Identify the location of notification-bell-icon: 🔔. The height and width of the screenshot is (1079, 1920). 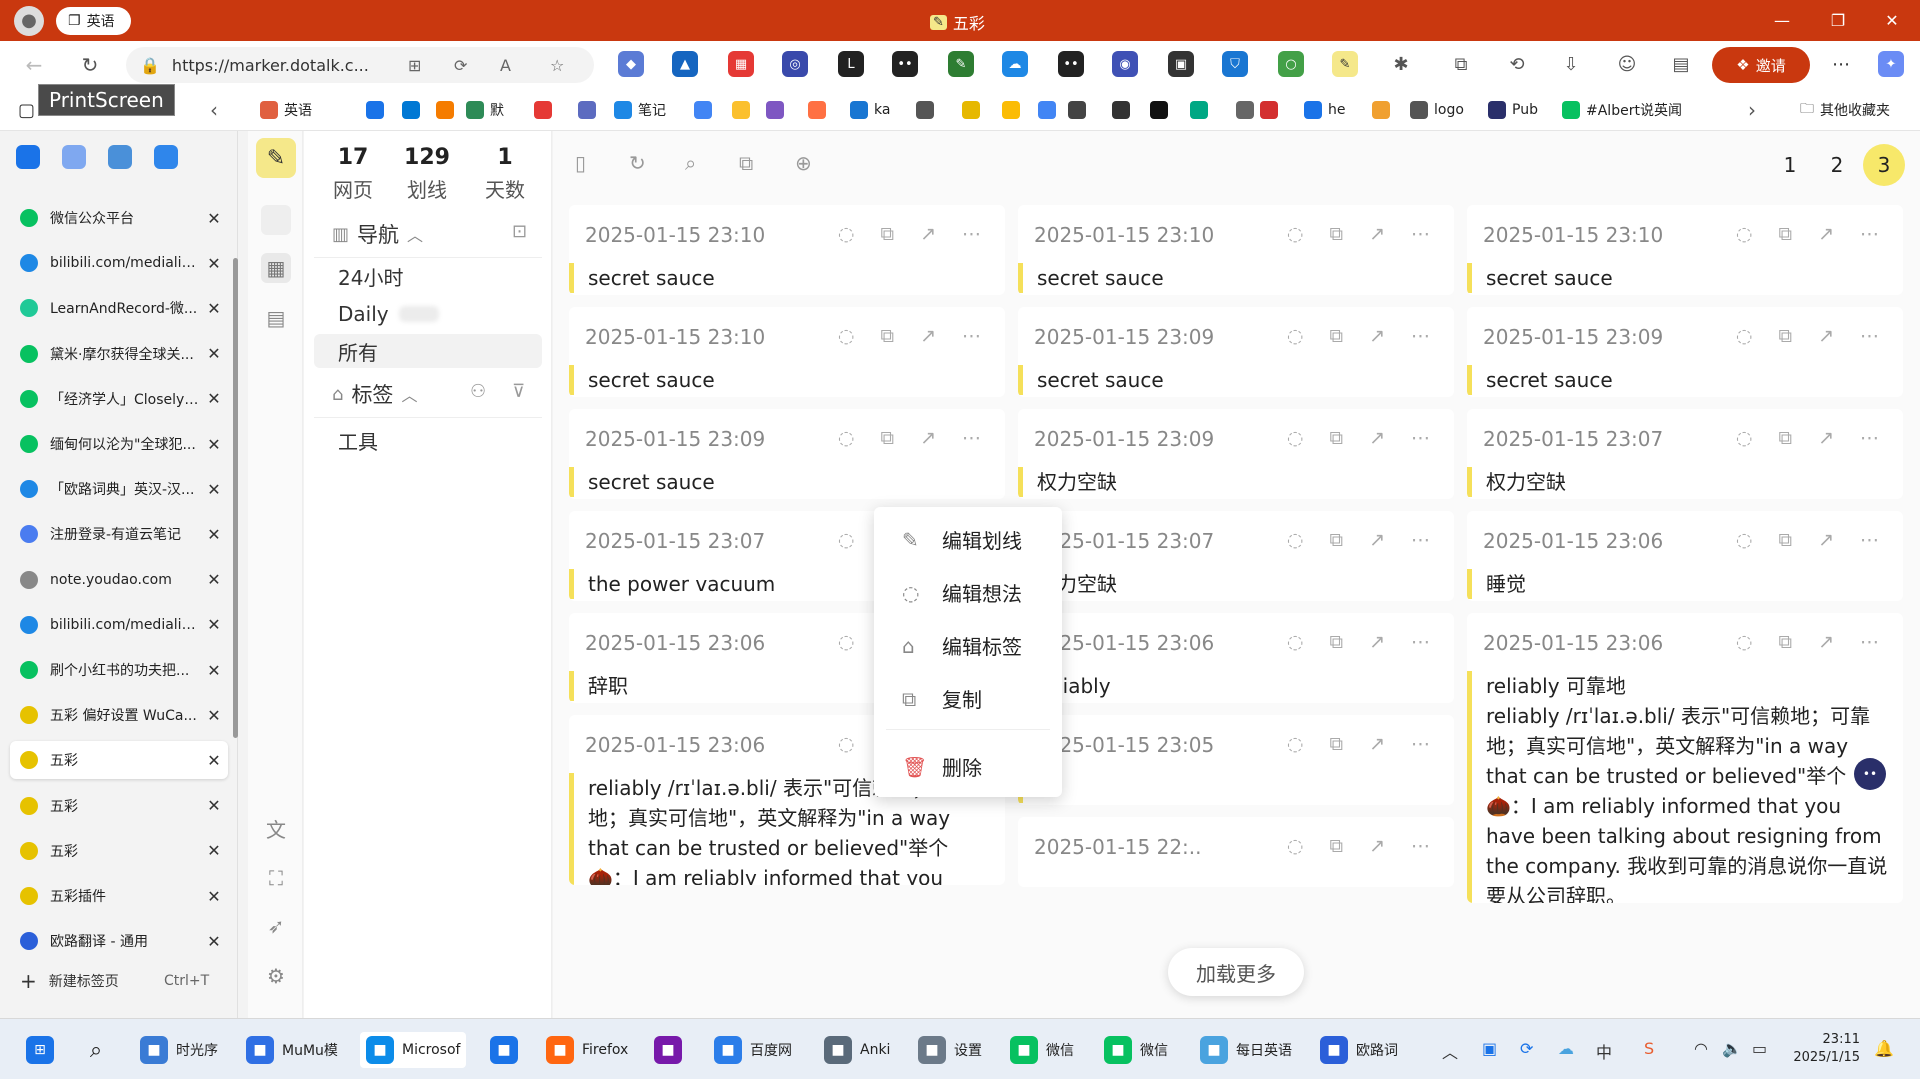
(1884, 1048).